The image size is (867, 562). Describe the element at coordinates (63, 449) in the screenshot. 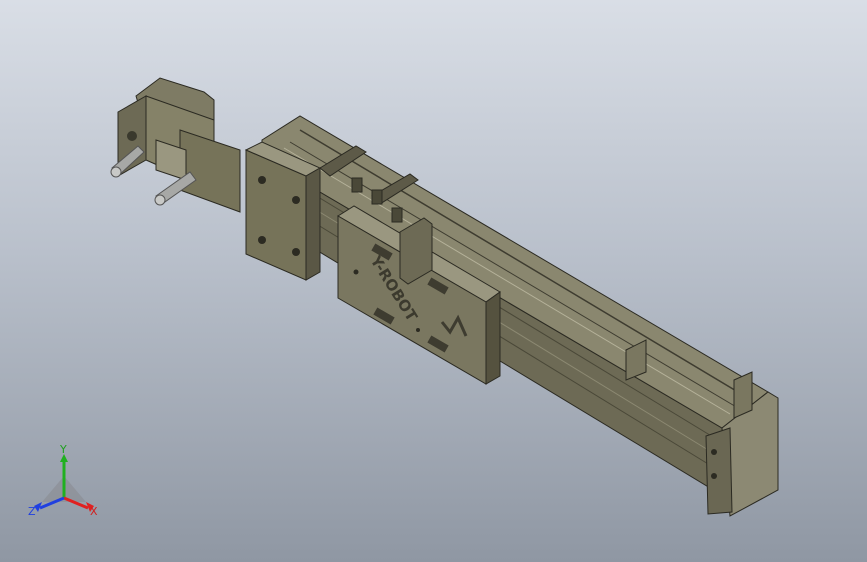

I see `y-axis-label: Y` at that location.